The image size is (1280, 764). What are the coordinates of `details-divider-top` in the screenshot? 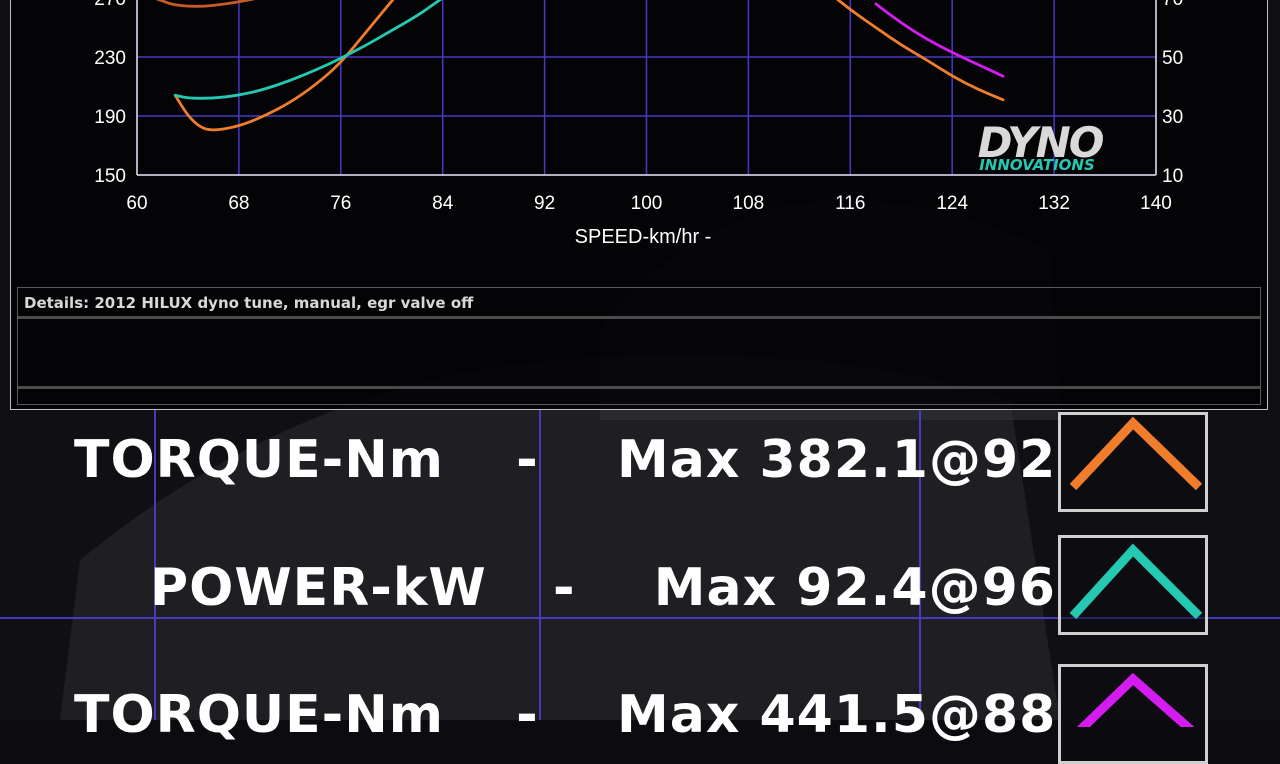 It's located at (639, 317).